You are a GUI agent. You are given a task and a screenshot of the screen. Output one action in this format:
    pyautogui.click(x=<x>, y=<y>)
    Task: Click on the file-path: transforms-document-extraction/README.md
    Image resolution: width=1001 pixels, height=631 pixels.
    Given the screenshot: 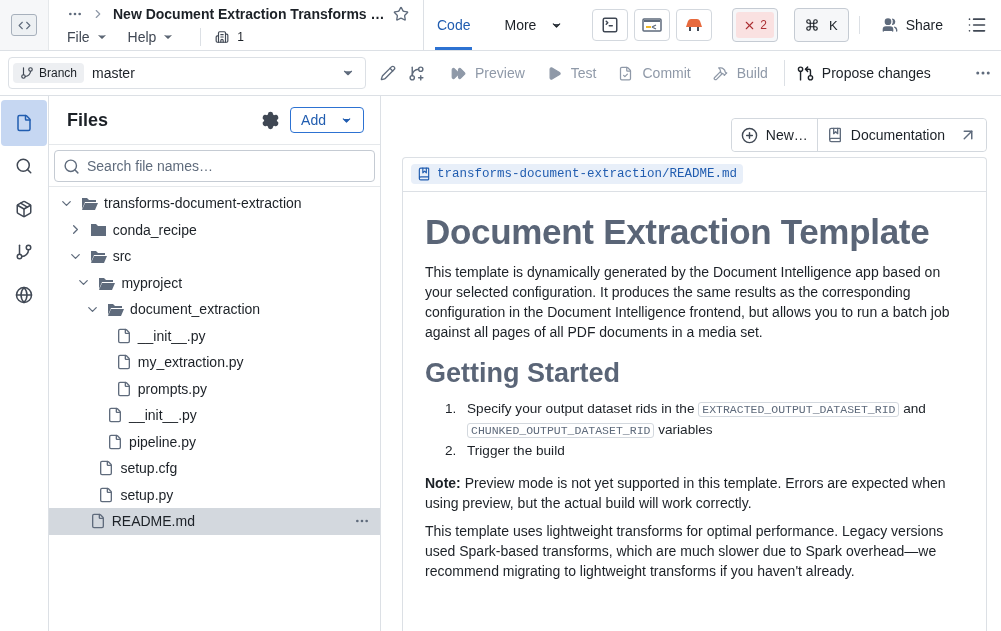 What is the action you would take?
    pyautogui.click(x=577, y=174)
    